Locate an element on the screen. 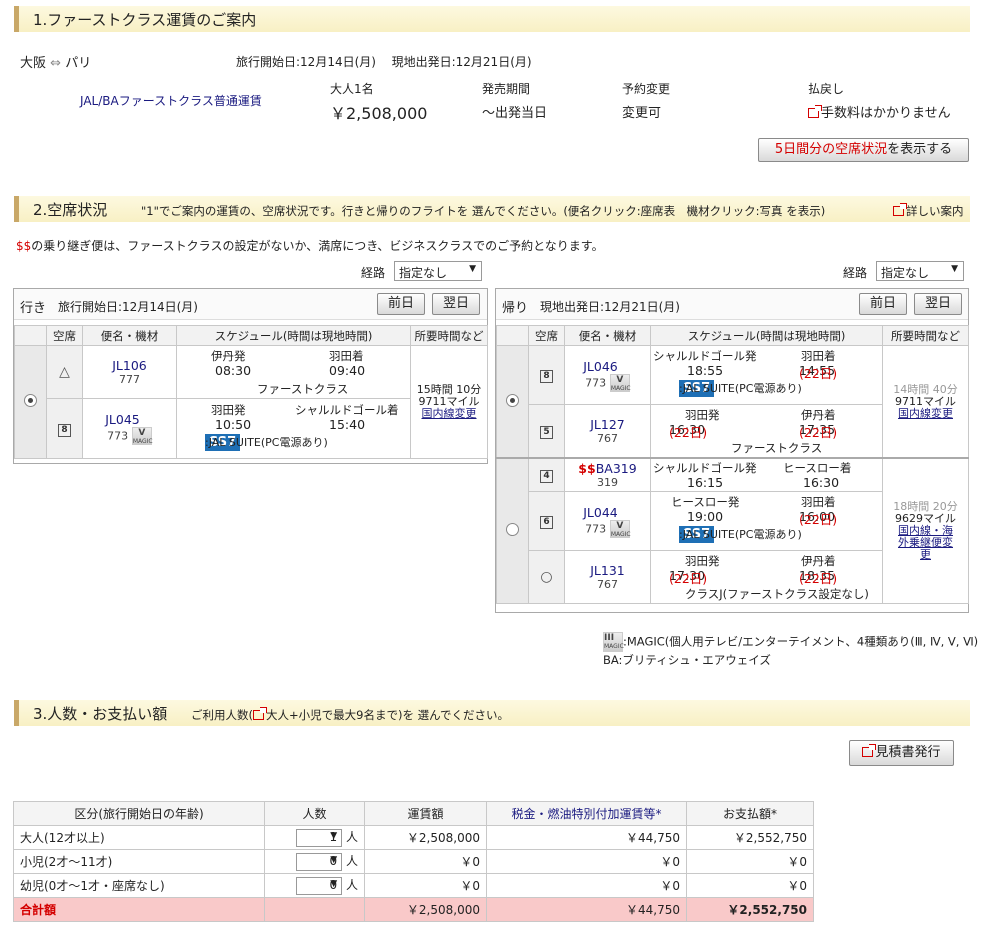 The image size is (992, 926). adult-count-select: 1 ▼ is located at coordinates (319, 837).